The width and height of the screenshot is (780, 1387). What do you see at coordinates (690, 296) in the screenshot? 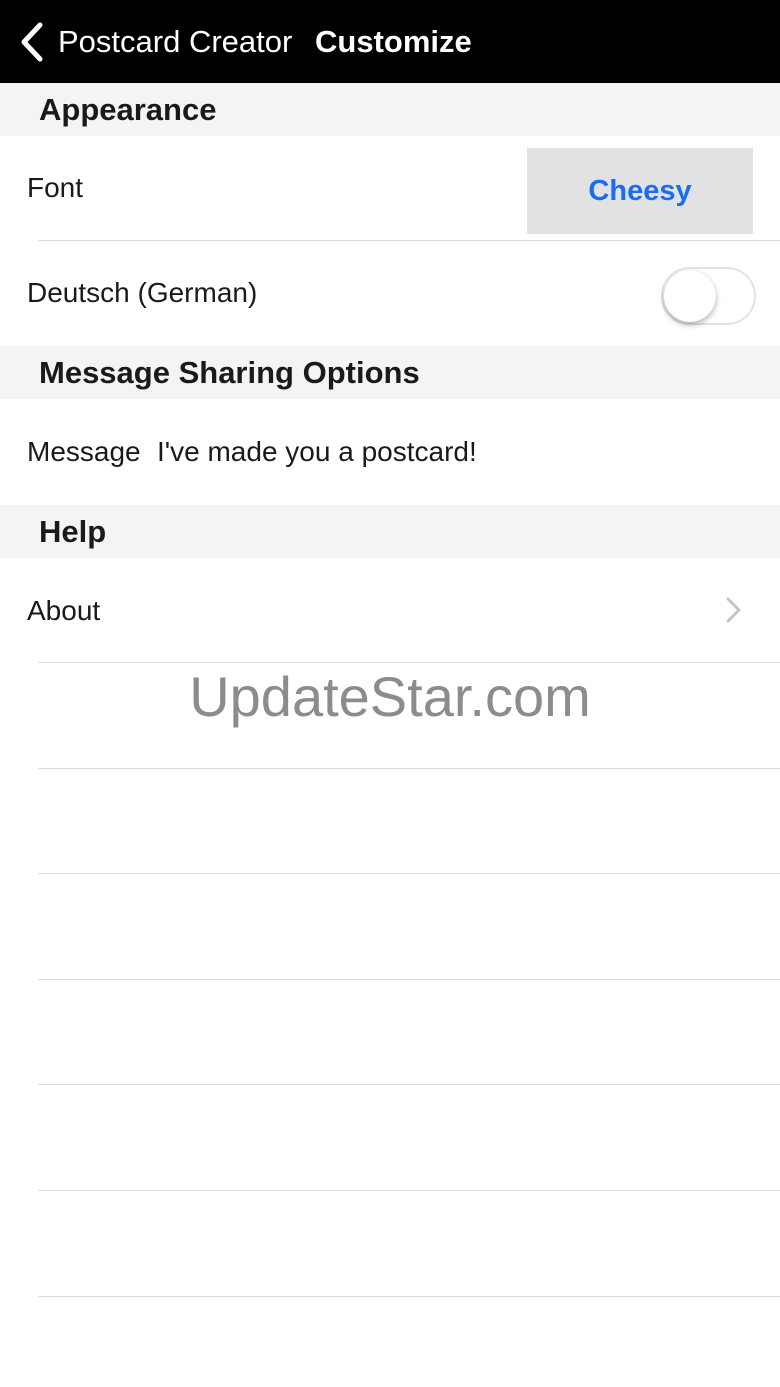
I see `toggle-knob` at bounding box center [690, 296].